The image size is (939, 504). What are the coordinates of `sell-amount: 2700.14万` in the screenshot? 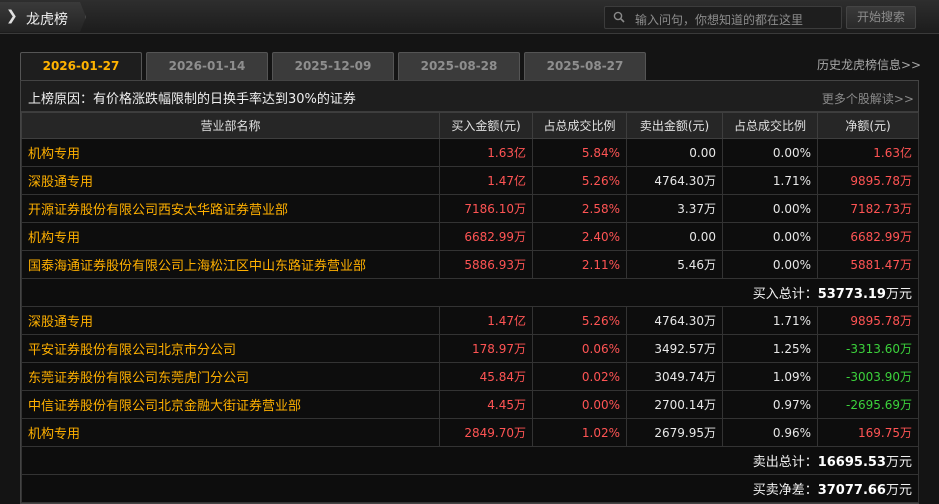 It's located at (674, 404).